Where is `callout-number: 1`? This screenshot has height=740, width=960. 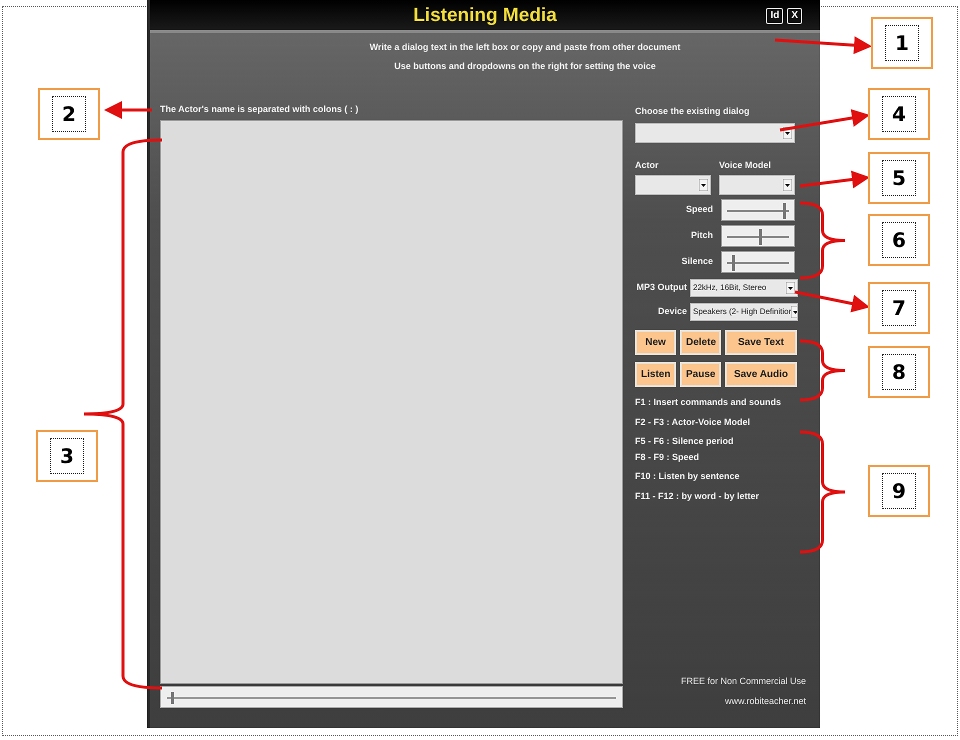 callout-number: 1 is located at coordinates (902, 43).